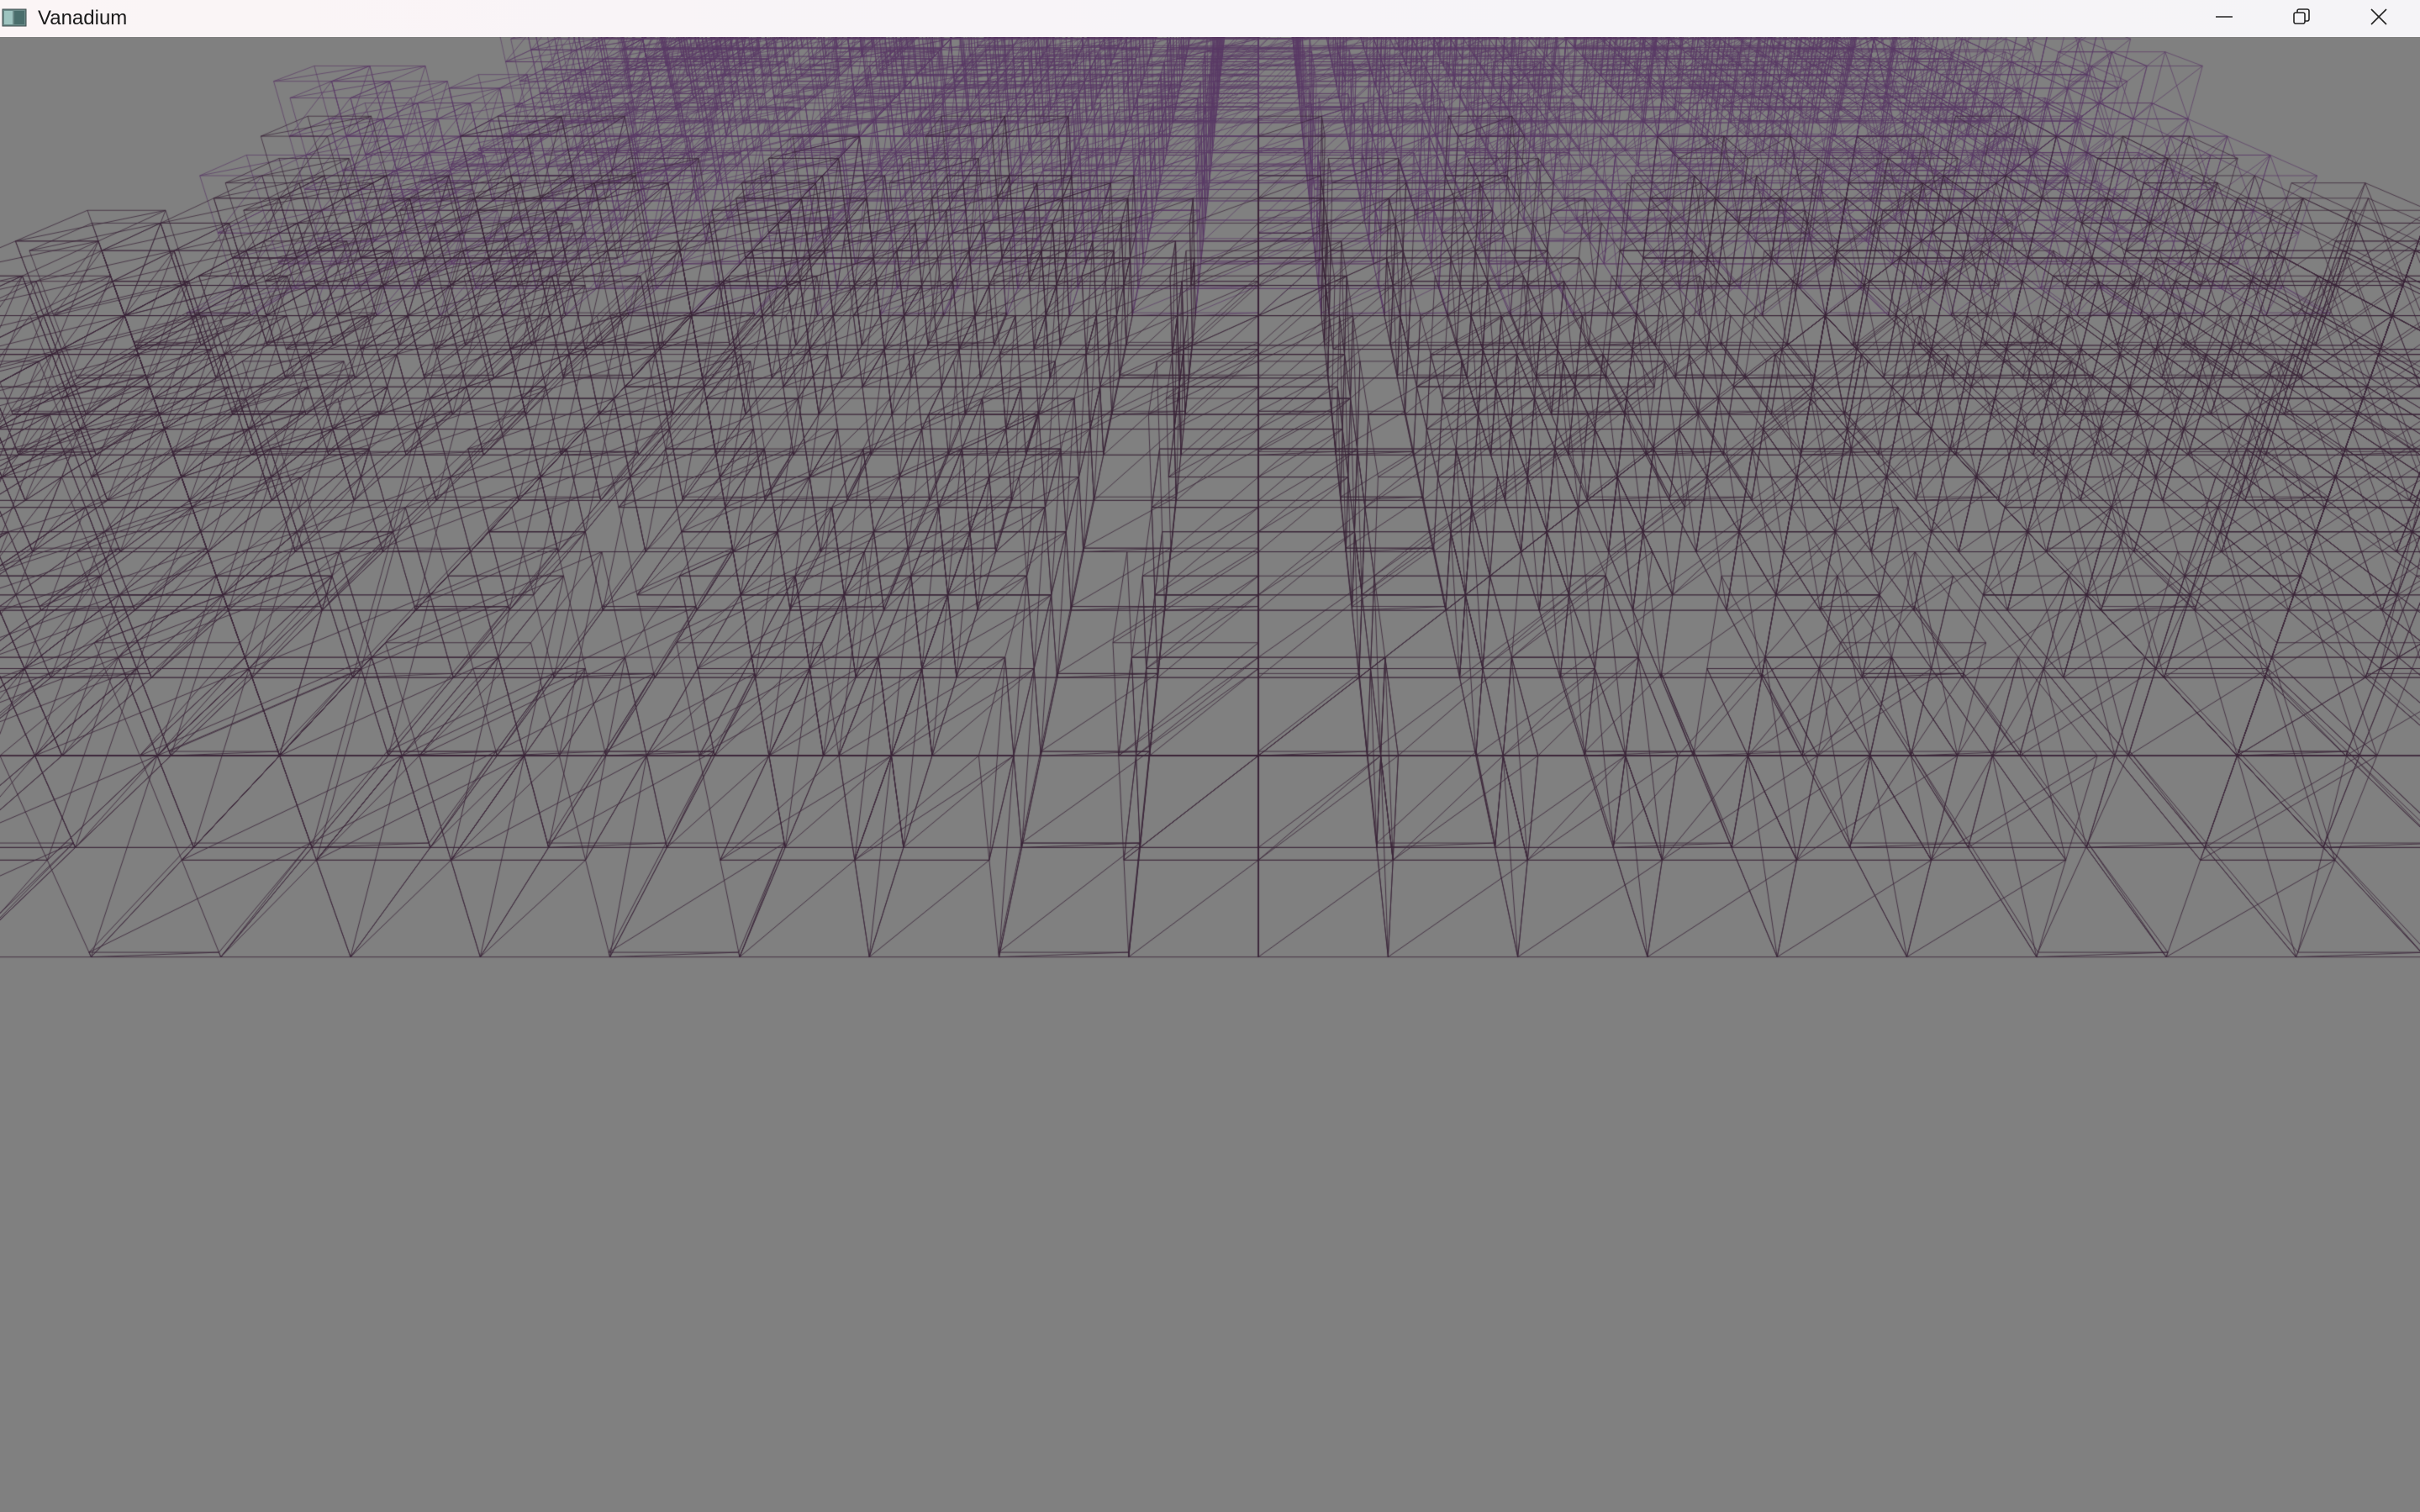 Image resolution: width=2420 pixels, height=1512 pixels. I want to click on title-bar: Vanadium, so click(1210, 19).